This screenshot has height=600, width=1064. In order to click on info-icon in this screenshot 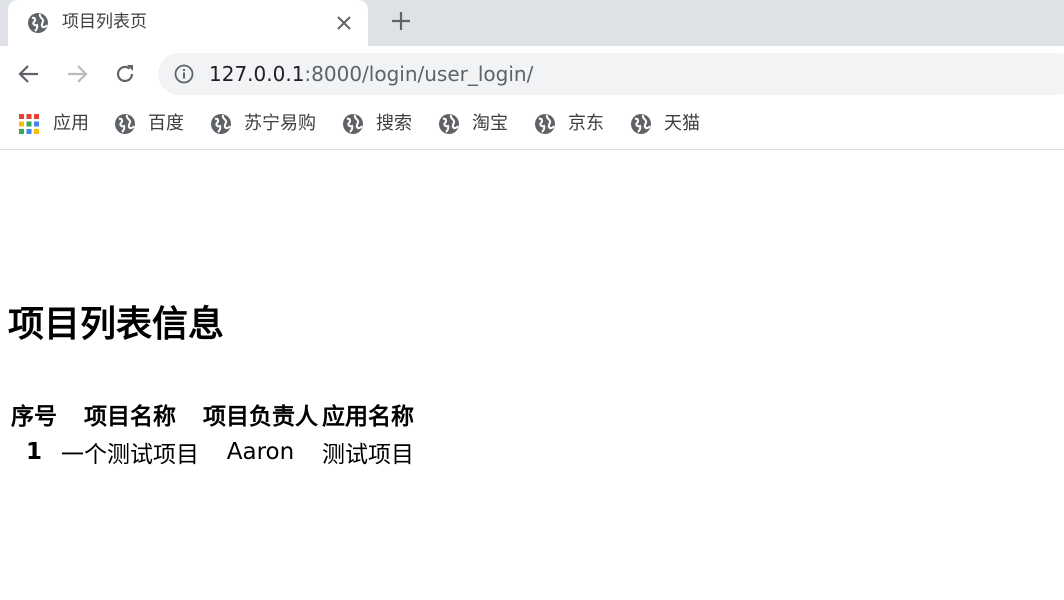, I will do `click(184, 74)`.